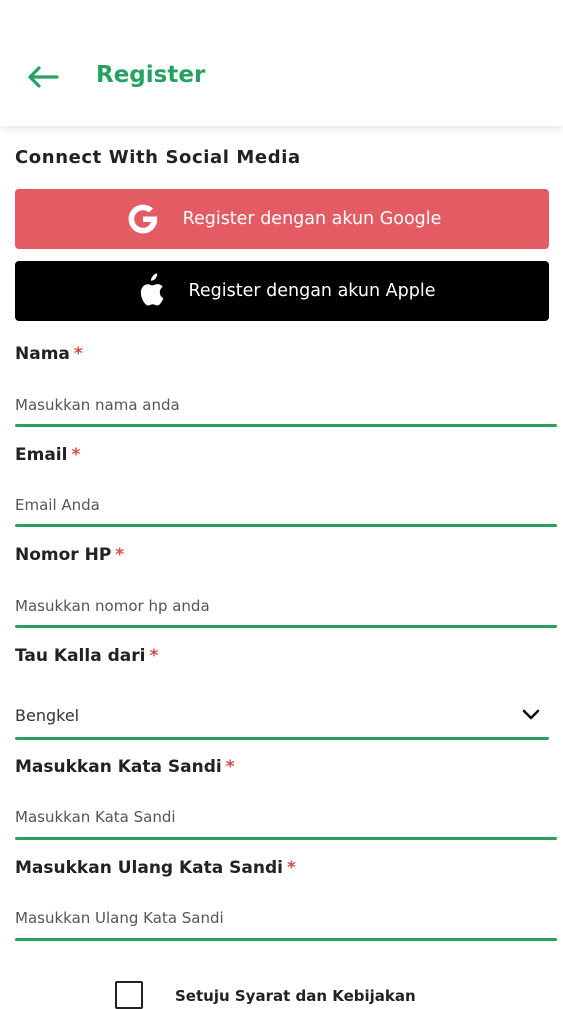 Image resolution: width=563 pixels, height=1009 pixels. What do you see at coordinates (286, 525) in the screenshot?
I see `email-input-underline` at bounding box center [286, 525].